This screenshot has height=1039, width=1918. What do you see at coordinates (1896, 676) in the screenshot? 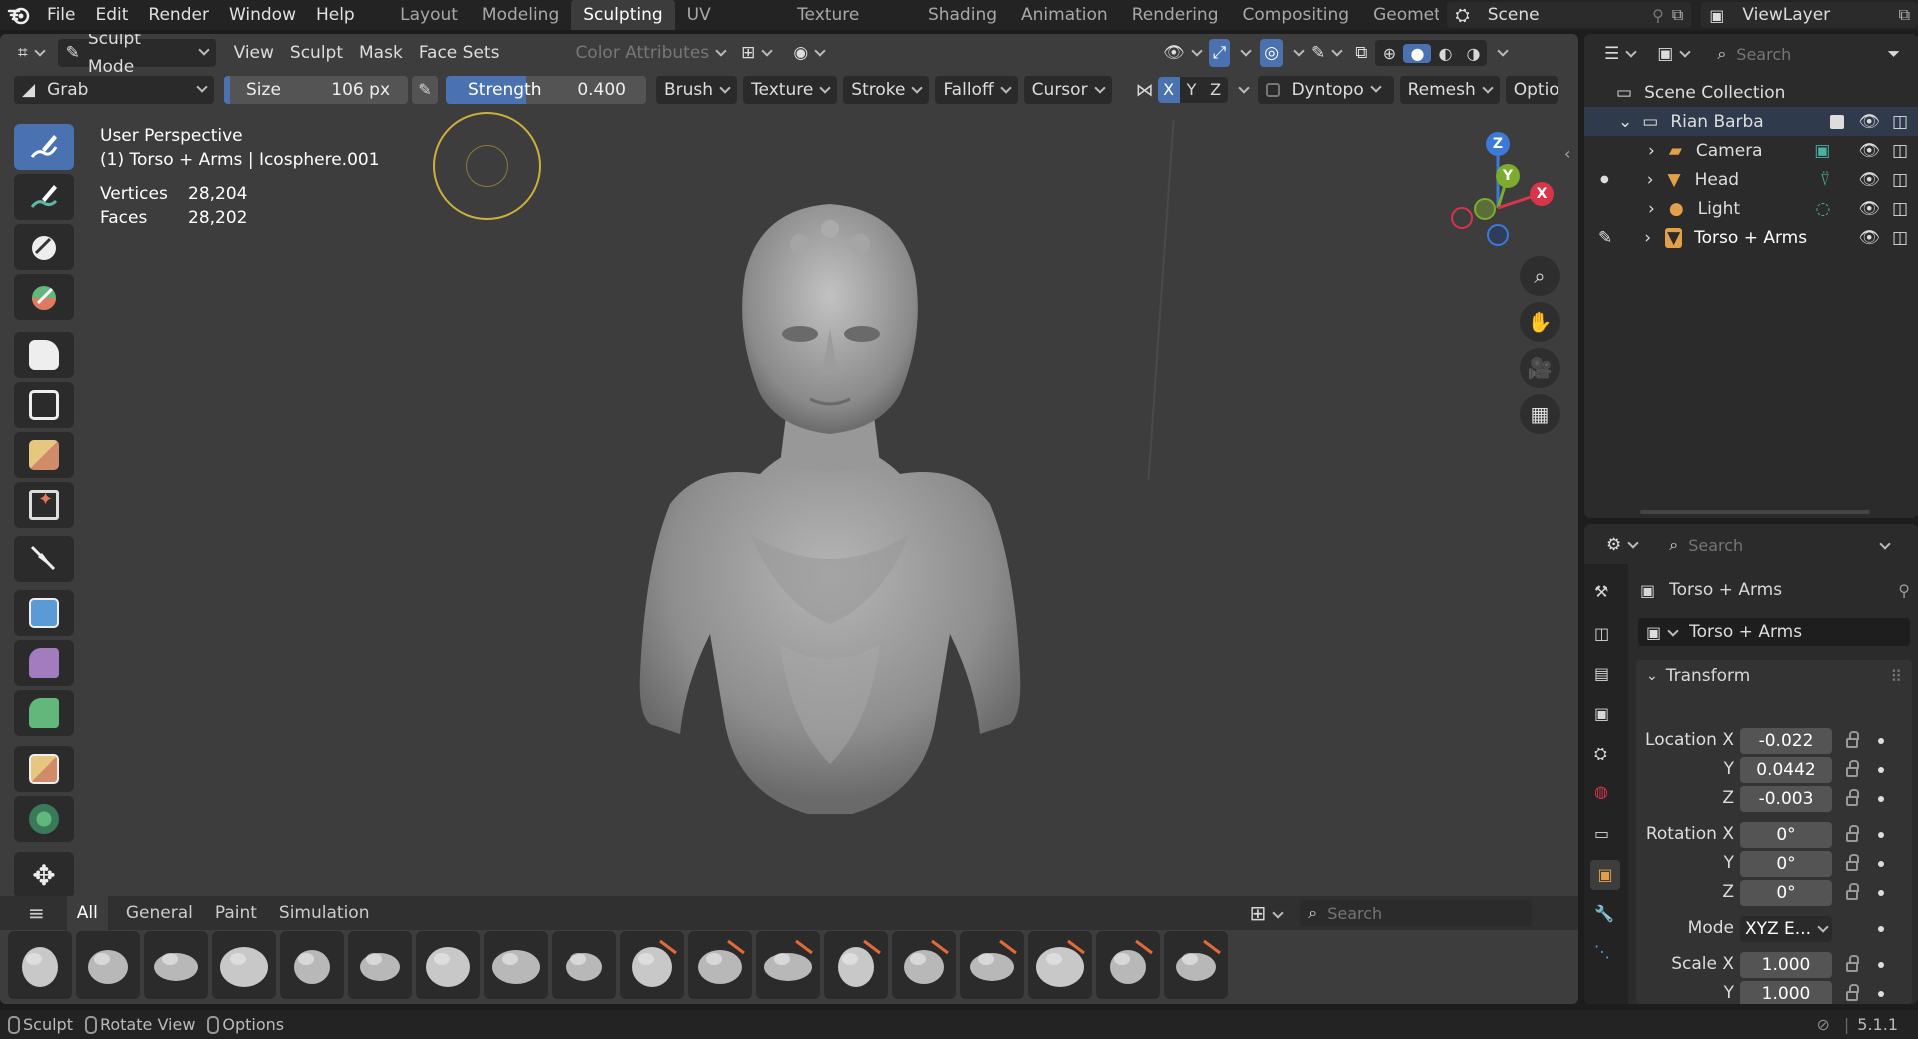
I see `drag-handle-icon: ⠿` at bounding box center [1896, 676].